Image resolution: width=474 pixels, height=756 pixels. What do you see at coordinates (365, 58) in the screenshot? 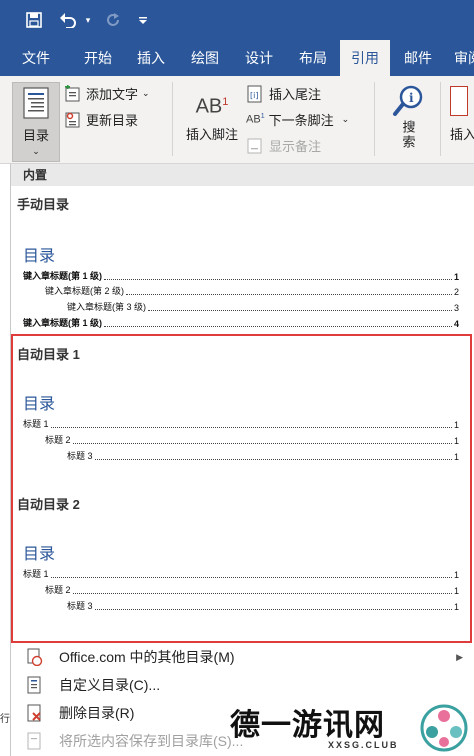
I see `tab-references: 引用` at bounding box center [365, 58].